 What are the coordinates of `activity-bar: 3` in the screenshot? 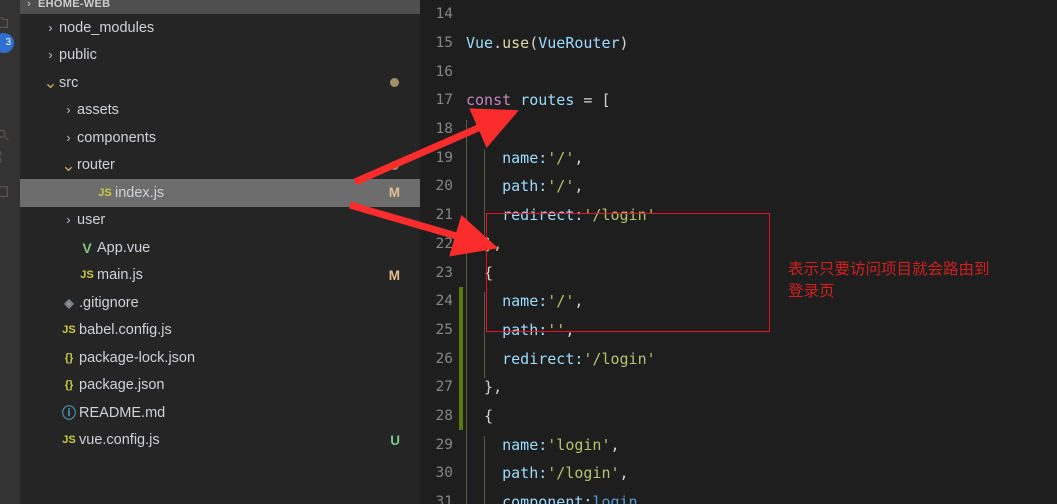 It's located at (10, 252).